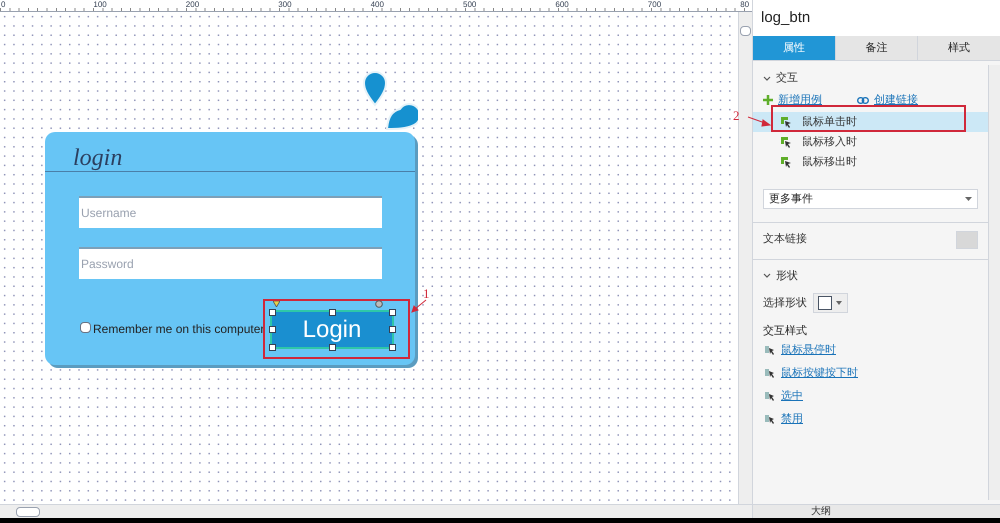  I want to click on select-shape-label: 选择形状, so click(785, 303).